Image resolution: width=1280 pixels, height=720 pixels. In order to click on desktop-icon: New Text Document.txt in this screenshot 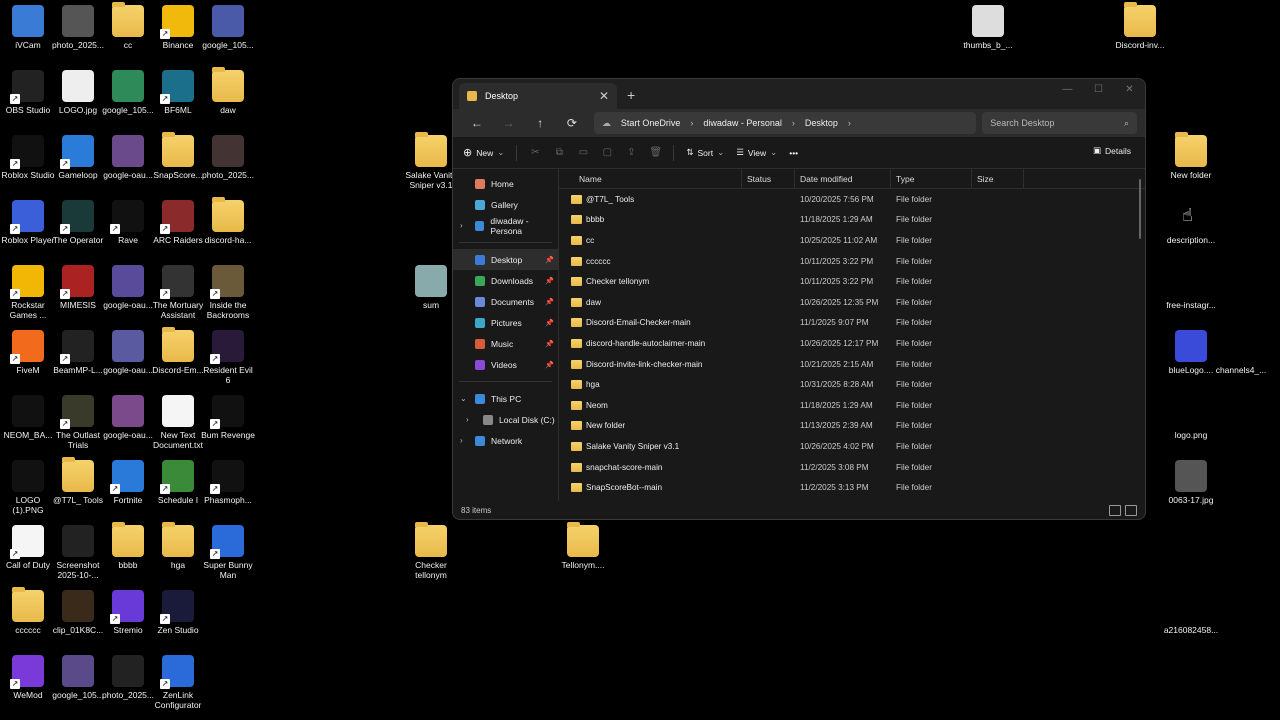, I will do `click(178, 422)`.